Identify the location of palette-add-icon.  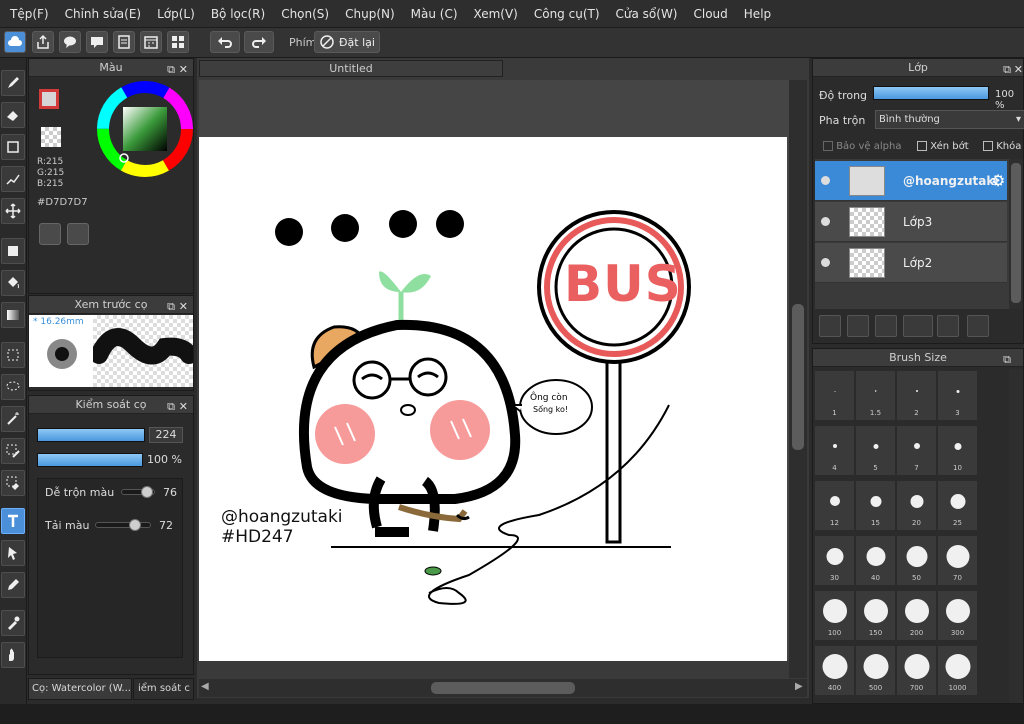
(78, 234).